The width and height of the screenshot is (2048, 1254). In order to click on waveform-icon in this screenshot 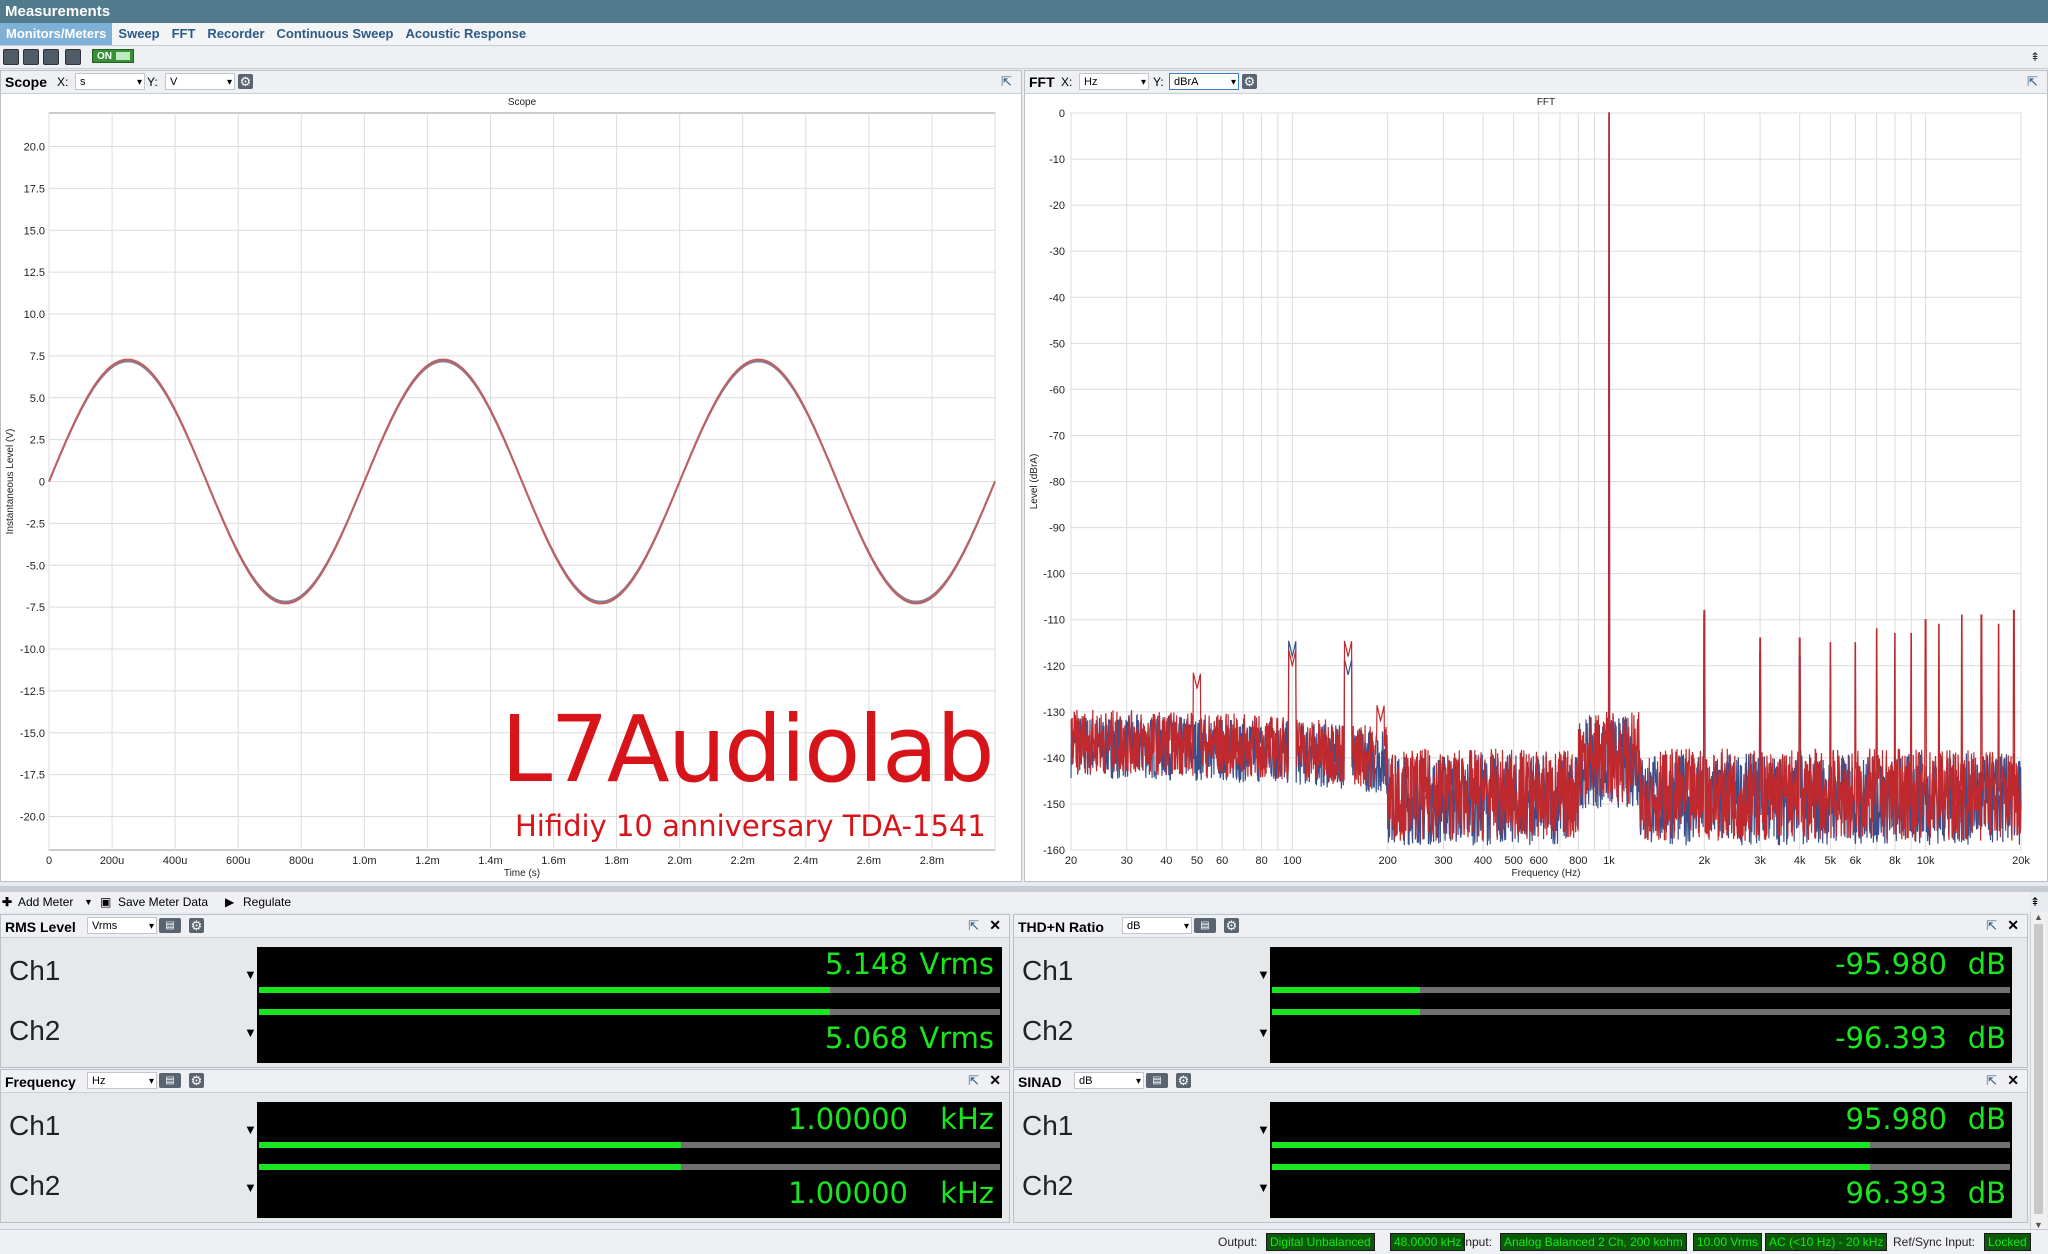, I will do `click(31, 57)`.